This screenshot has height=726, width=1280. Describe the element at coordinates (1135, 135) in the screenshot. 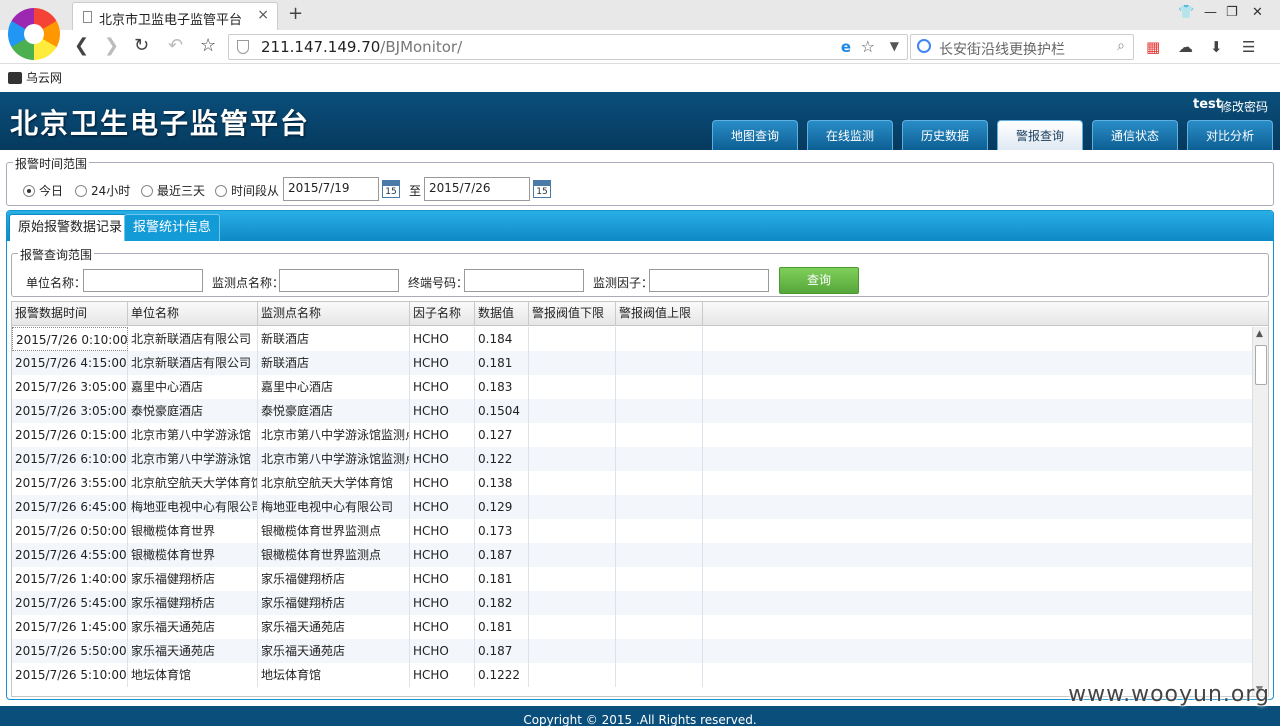

I see `nav-tab-comm-status: 通信状态` at that location.